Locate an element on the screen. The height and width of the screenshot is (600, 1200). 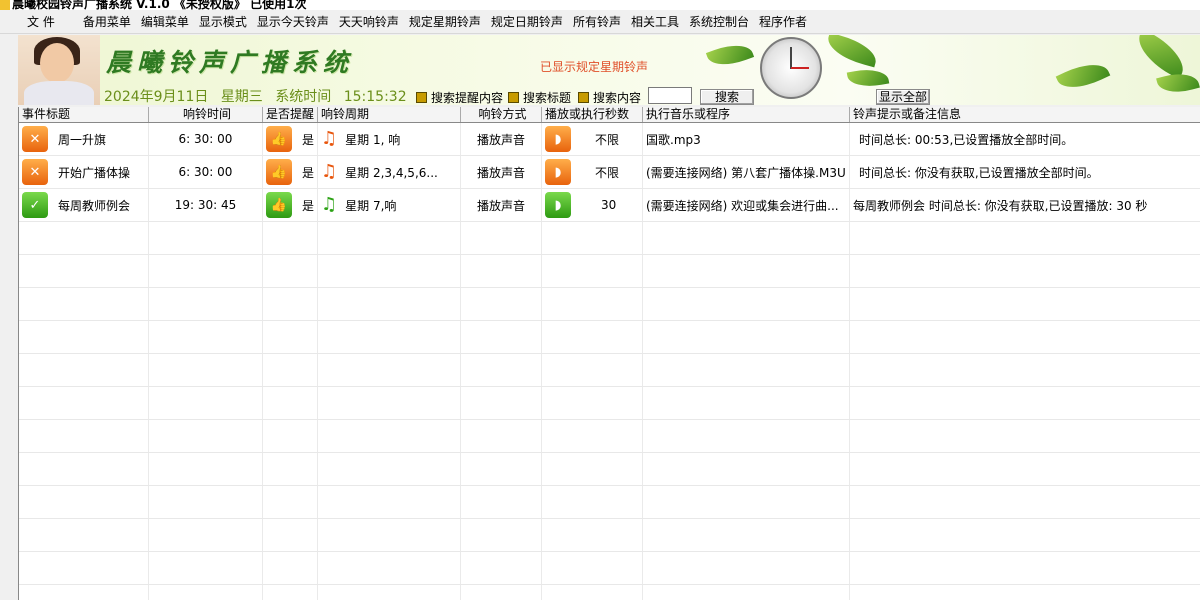
play-seconds: 30 is located at coordinates (609, 205).